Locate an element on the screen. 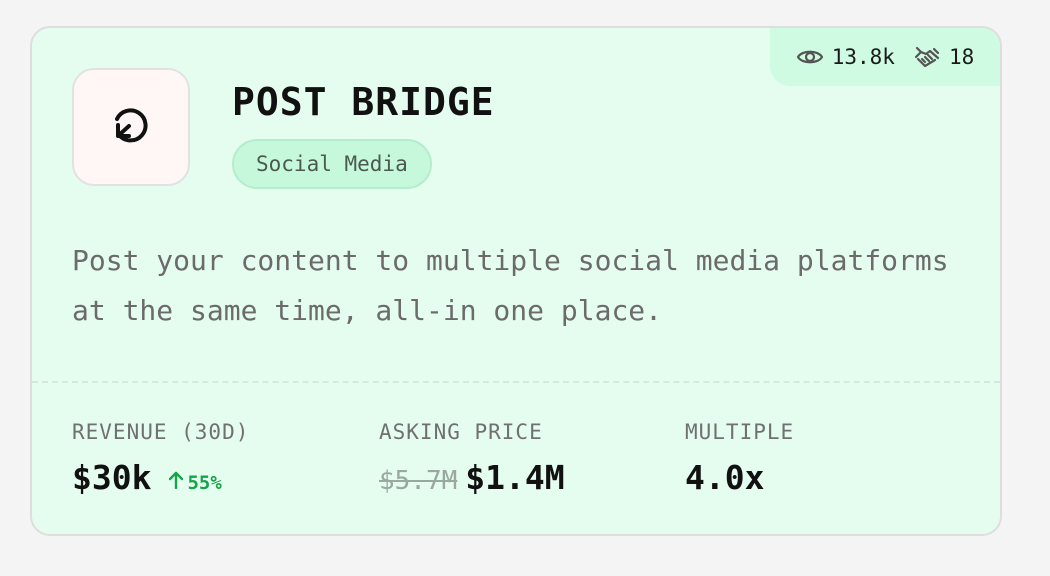 The width and height of the screenshot is (1050, 576). eye-icon is located at coordinates (810, 57).